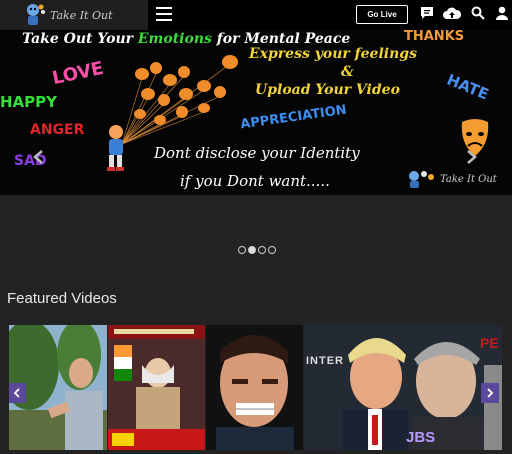 The width and height of the screenshot is (512, 454). Describe the element at coordinates (256, 15) in the screenshot. I see `top-navbar: Take It Out Go Live` at that location.